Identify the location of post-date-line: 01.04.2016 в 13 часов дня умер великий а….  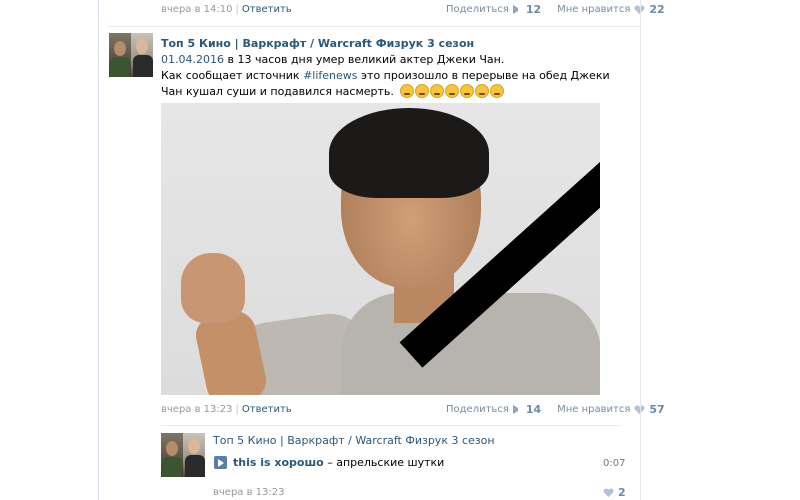
(332, 59).